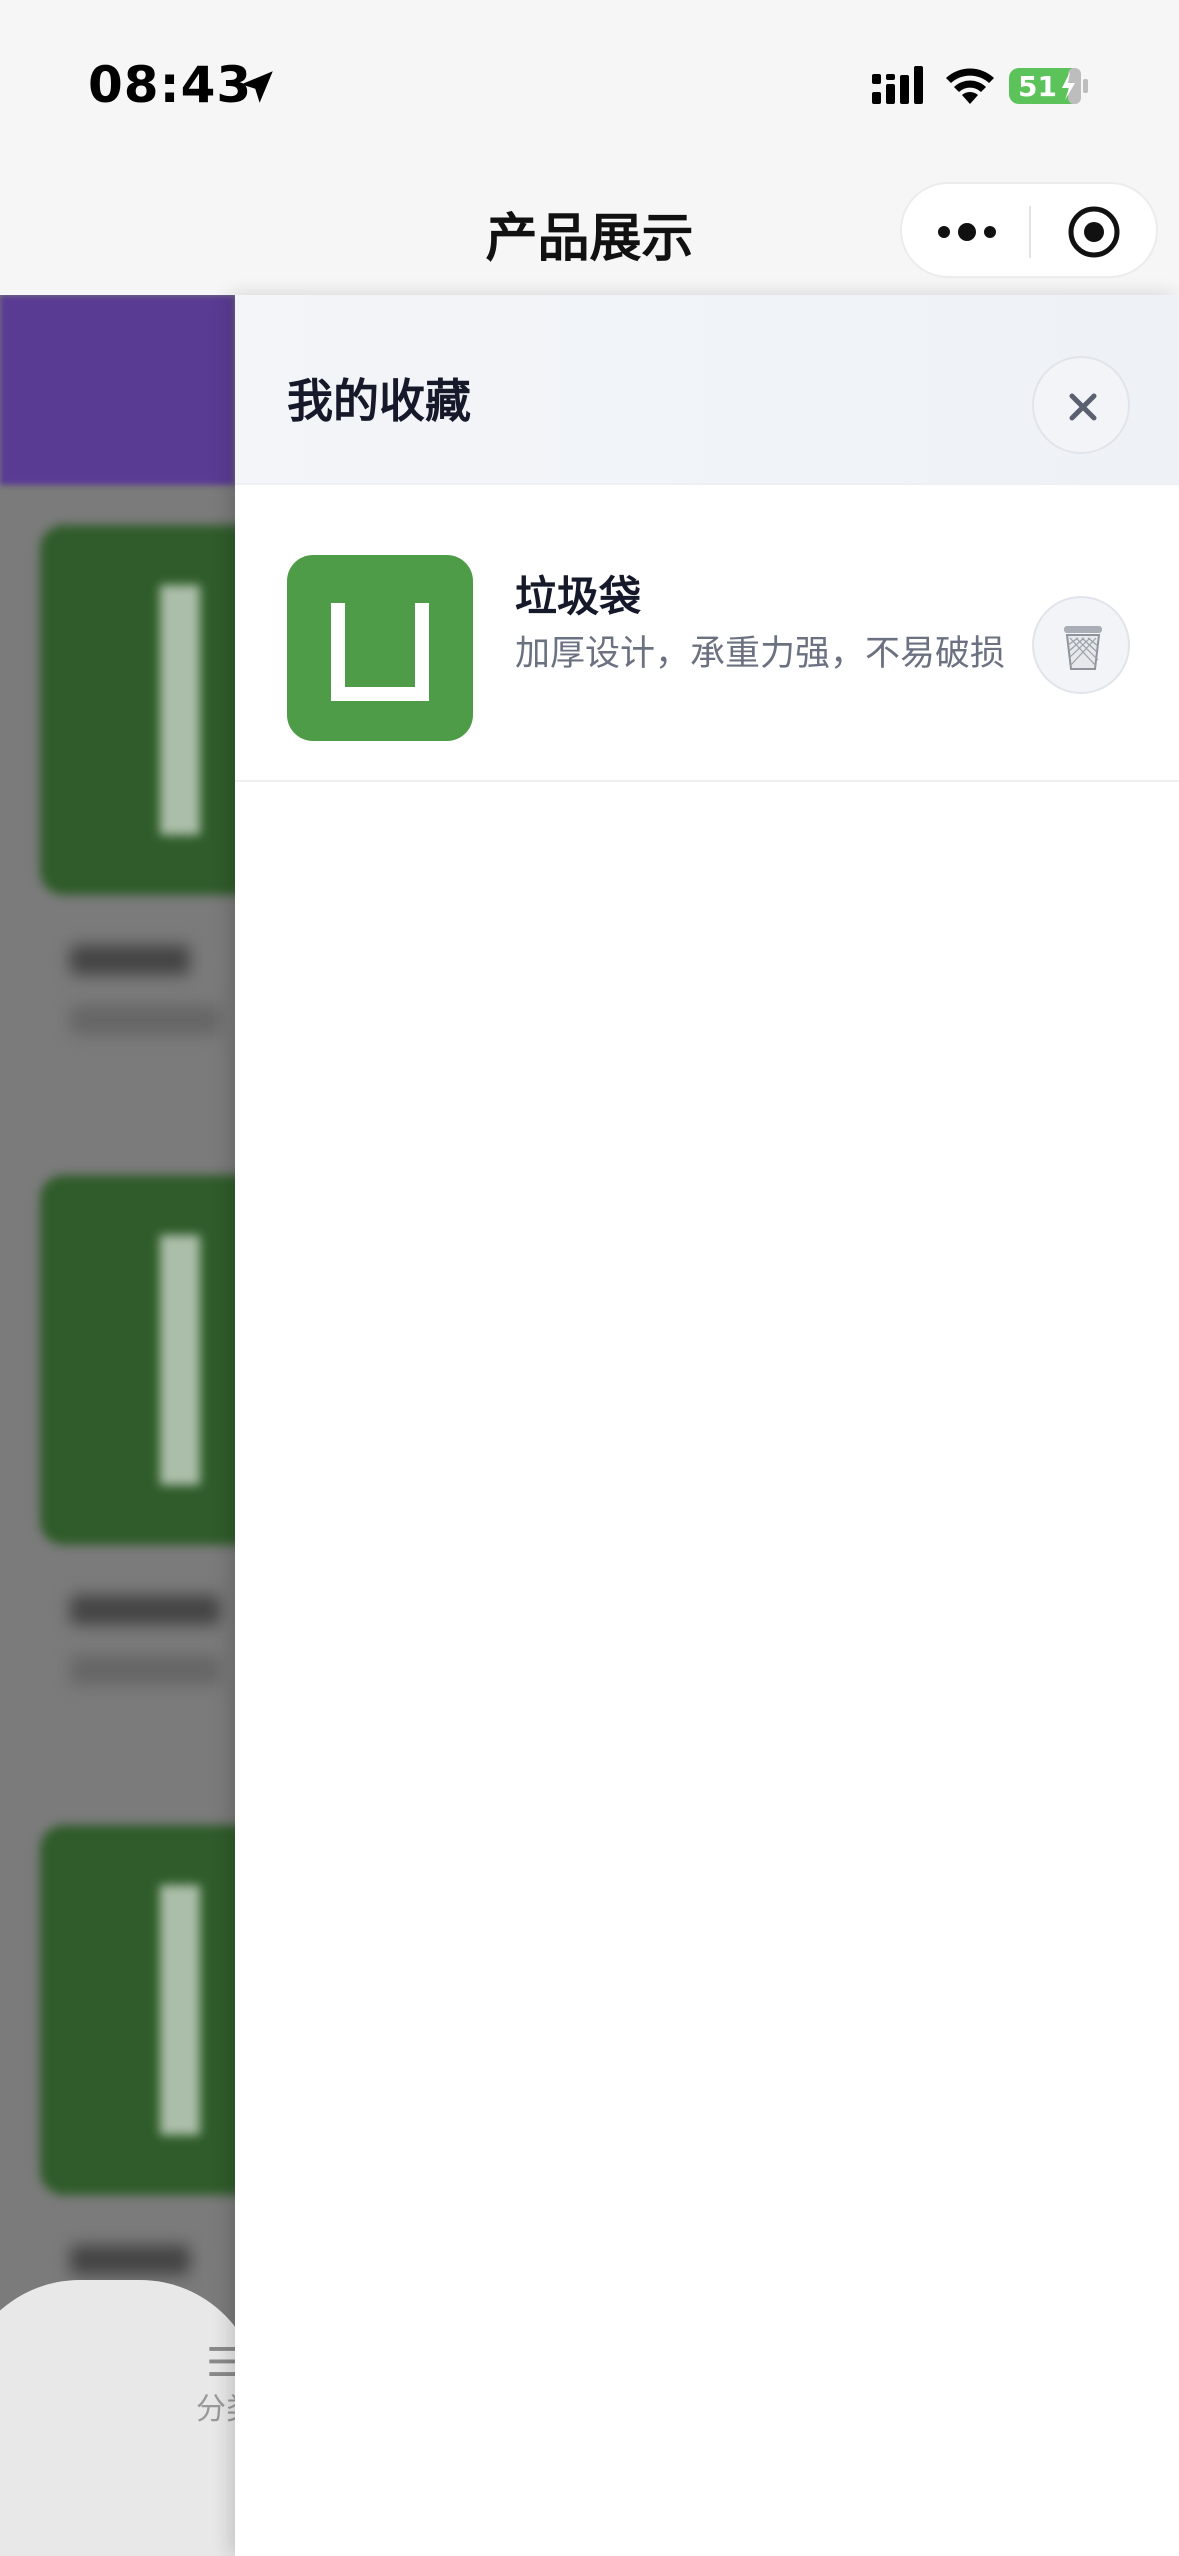  What do you see at coordinates (970, 86) in the screenshot?
I see `wifi-icon` at bounding box center [970, 86].